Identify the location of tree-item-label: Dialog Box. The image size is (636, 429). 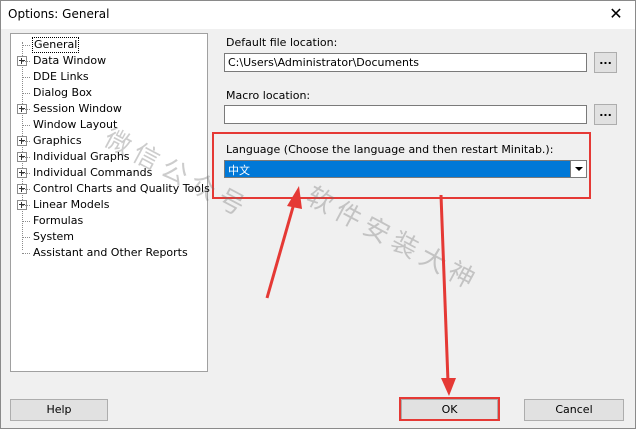
(62, 92).